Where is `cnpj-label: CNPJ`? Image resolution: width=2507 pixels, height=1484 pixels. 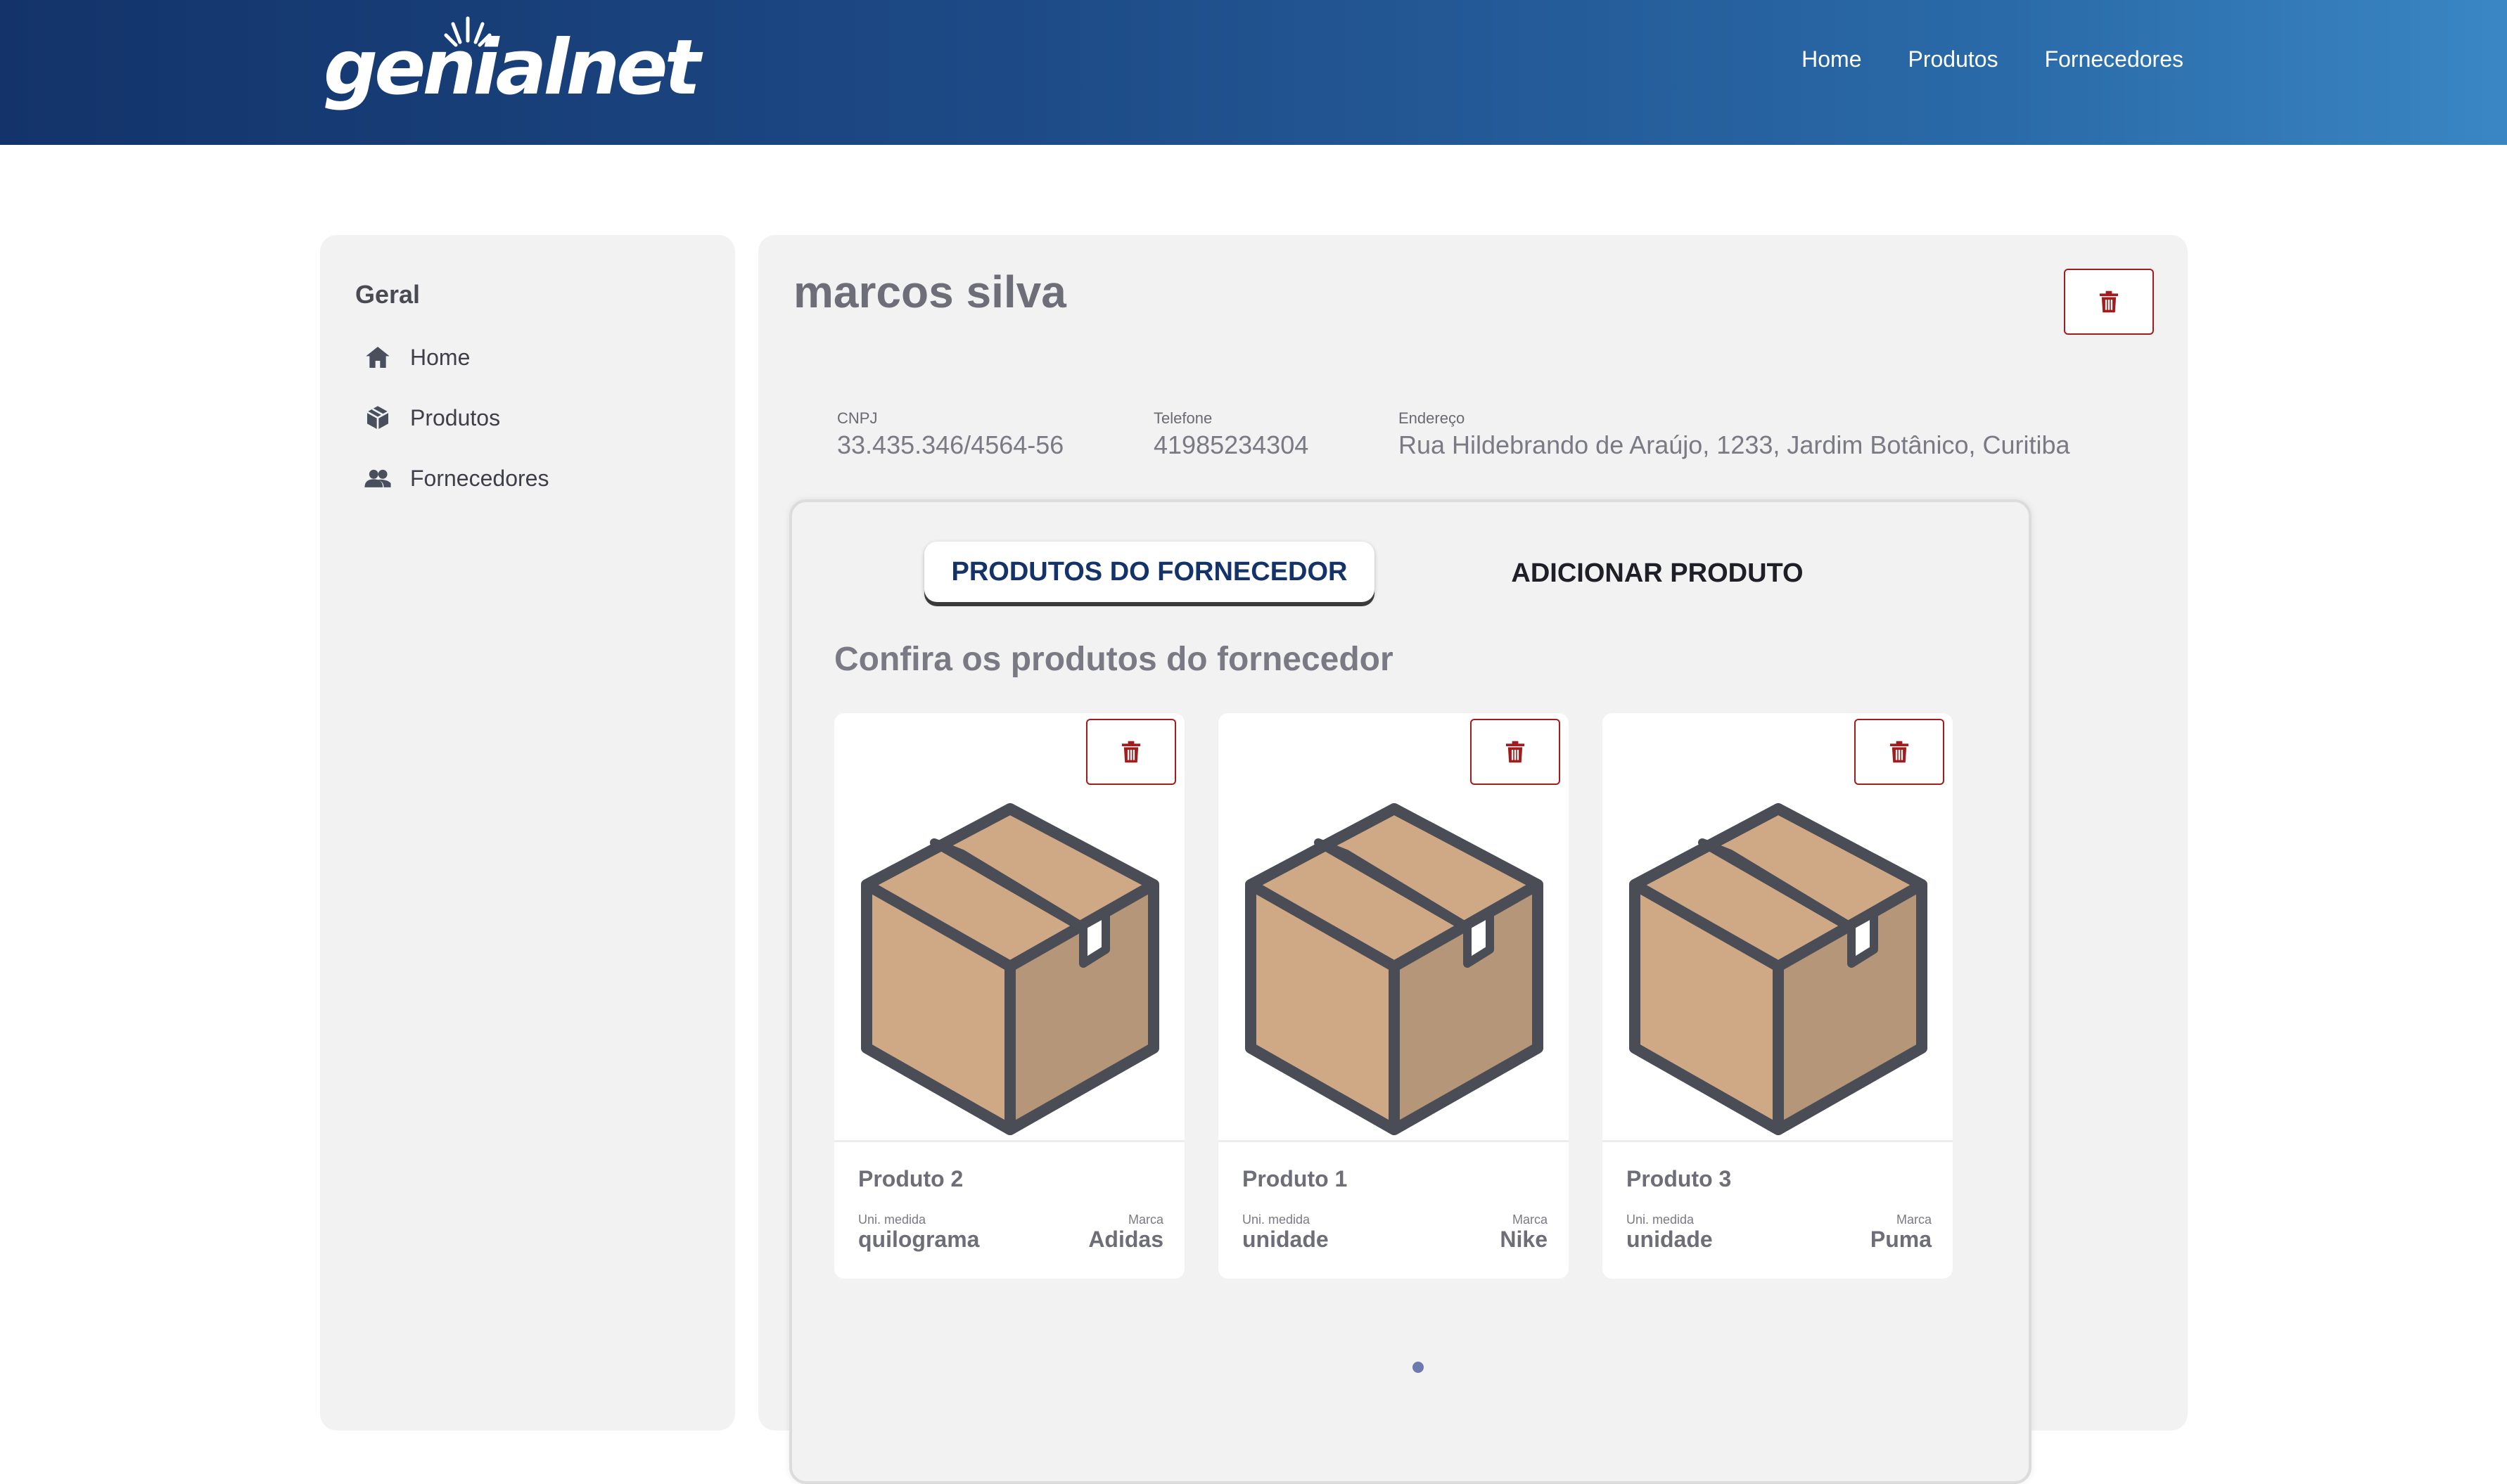 cnpj-label: CNPJ is located at coordinates (858, 418).